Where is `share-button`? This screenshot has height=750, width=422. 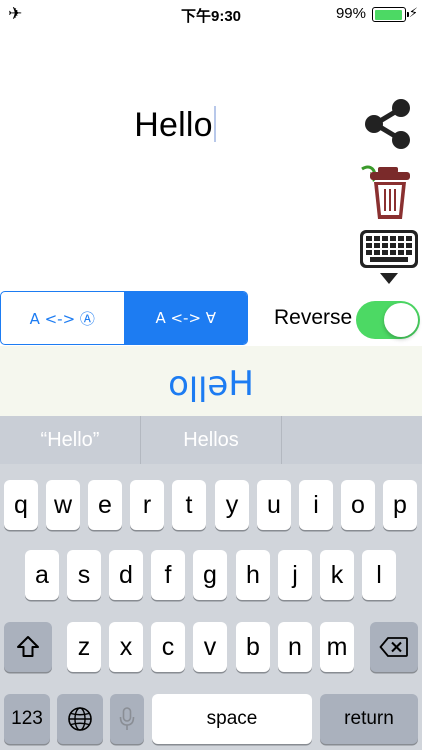 share-button is located at coordinates (388, 124).